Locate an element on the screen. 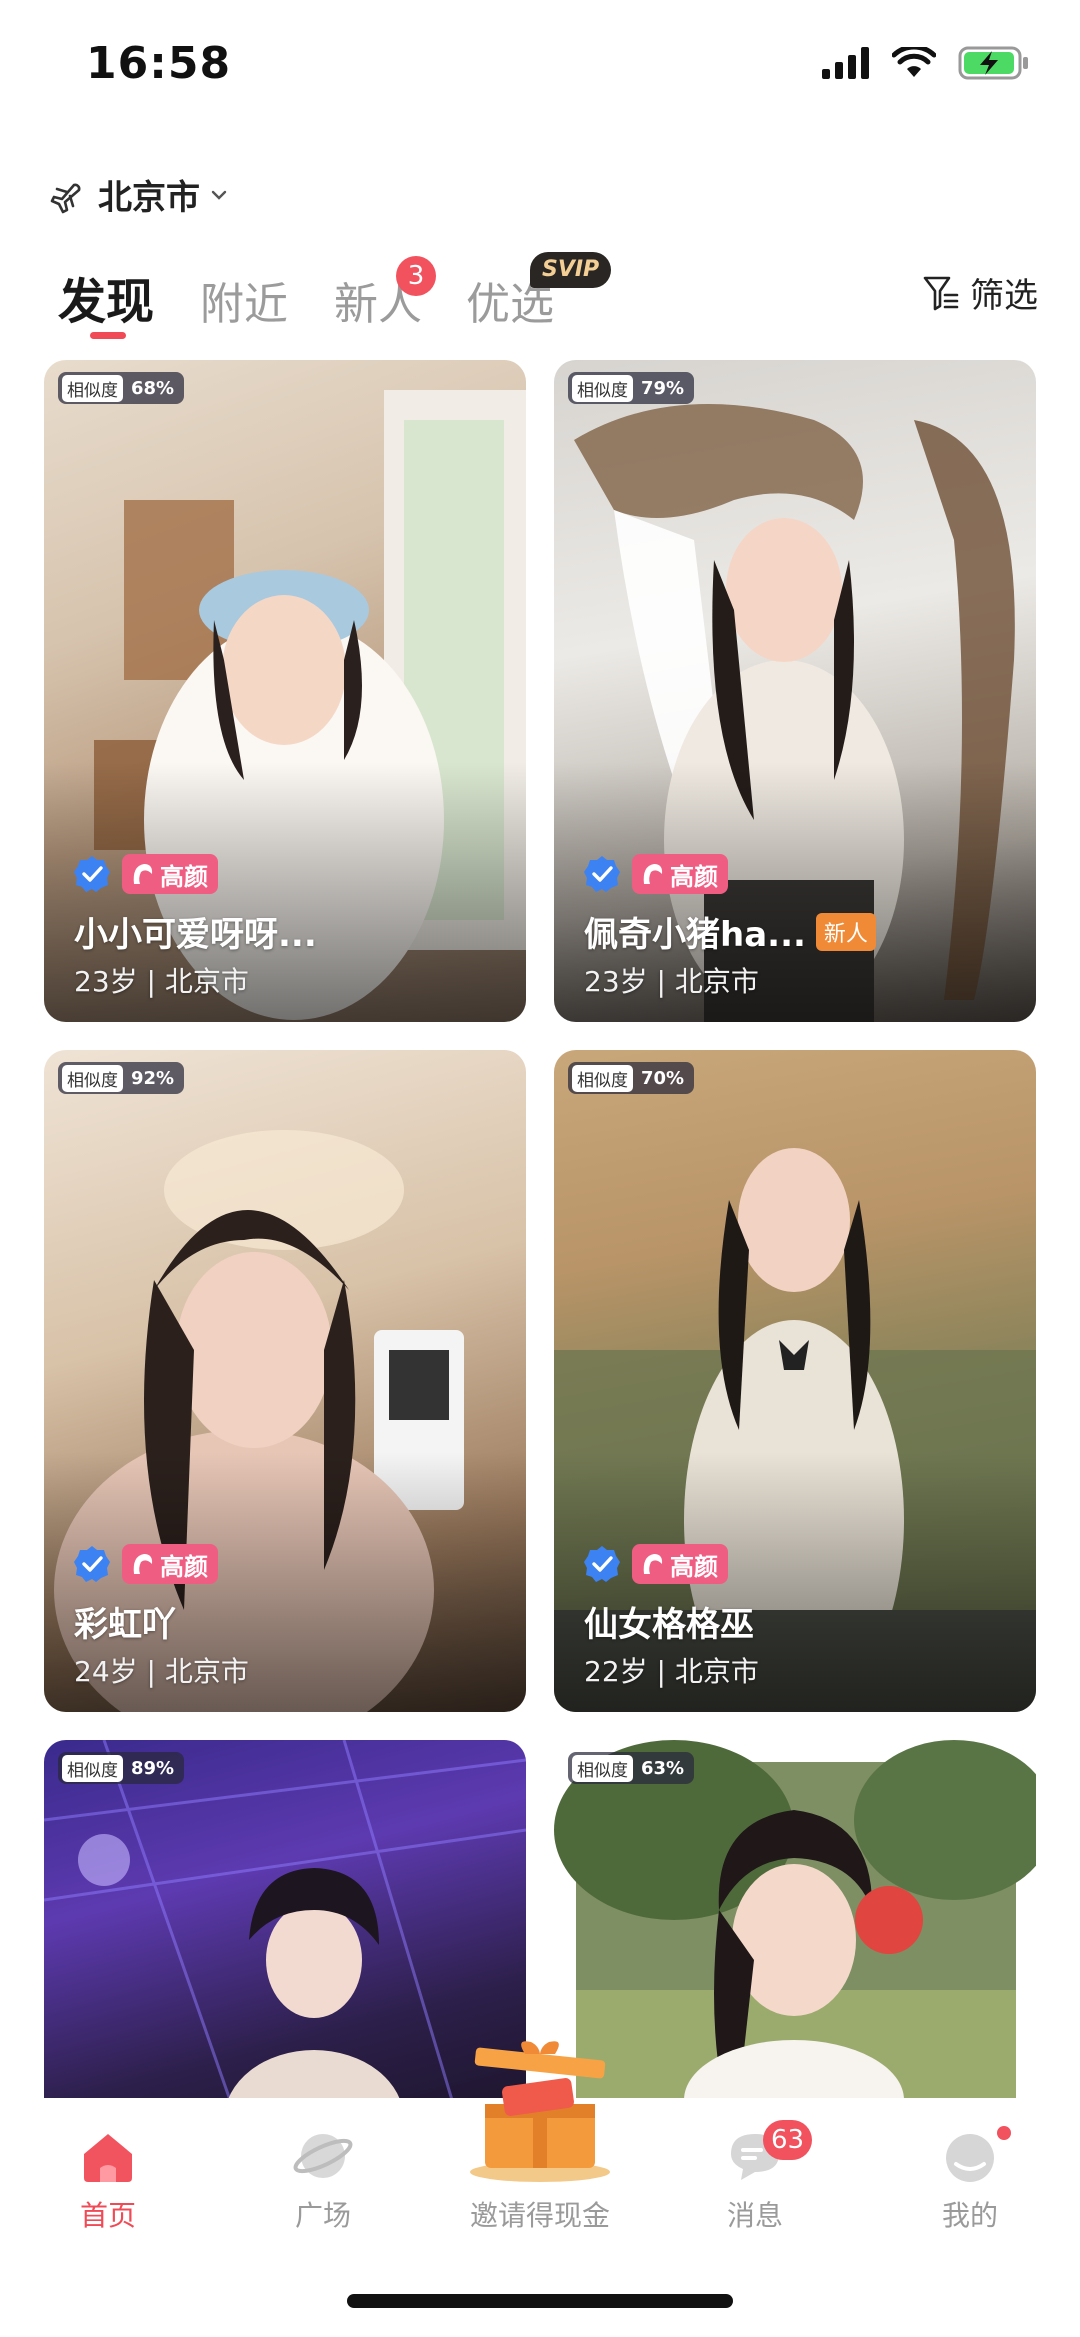 This screenshot has width=1080, height=2337. profile-card: 相似度 63% is located at coordinates (795, 1940).